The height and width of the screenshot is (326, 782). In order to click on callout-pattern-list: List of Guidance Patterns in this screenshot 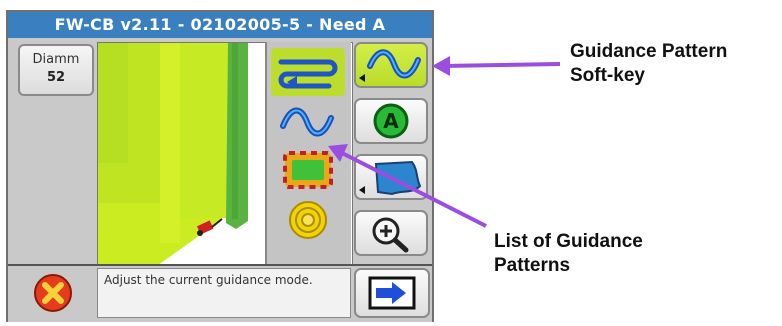, I will do `click(568, 254)`.